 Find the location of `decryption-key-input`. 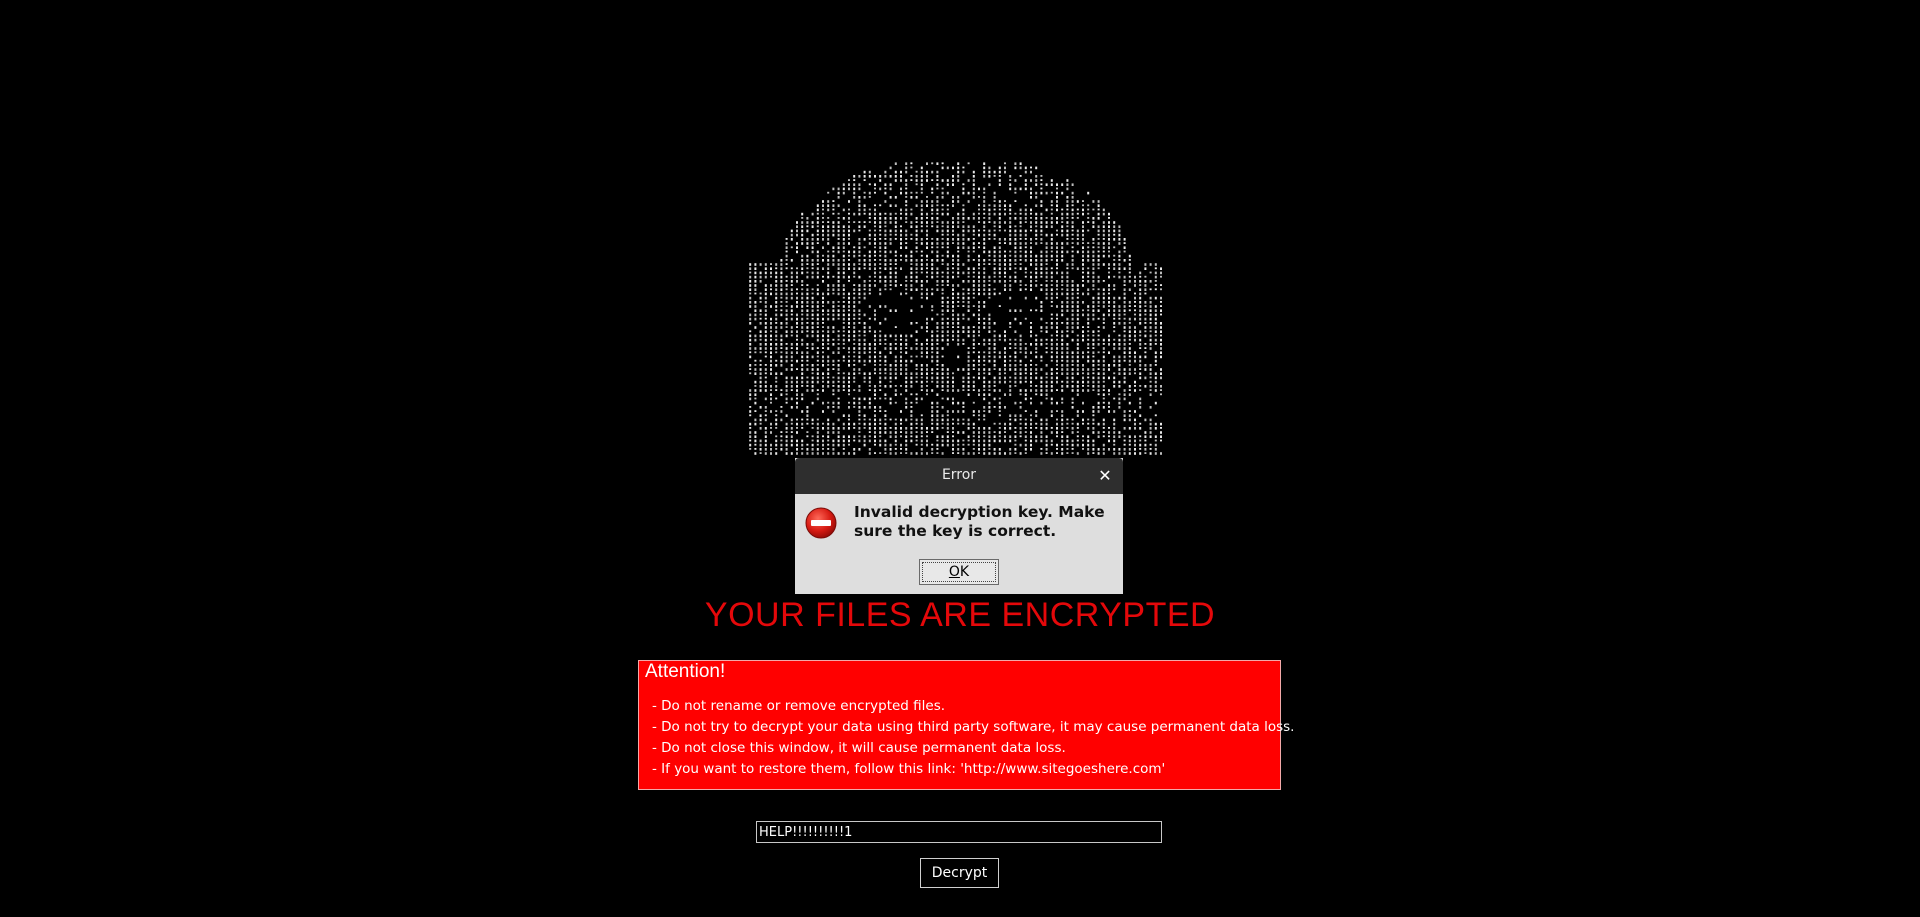

decryption-key-input is located at coordinates (959, 832).